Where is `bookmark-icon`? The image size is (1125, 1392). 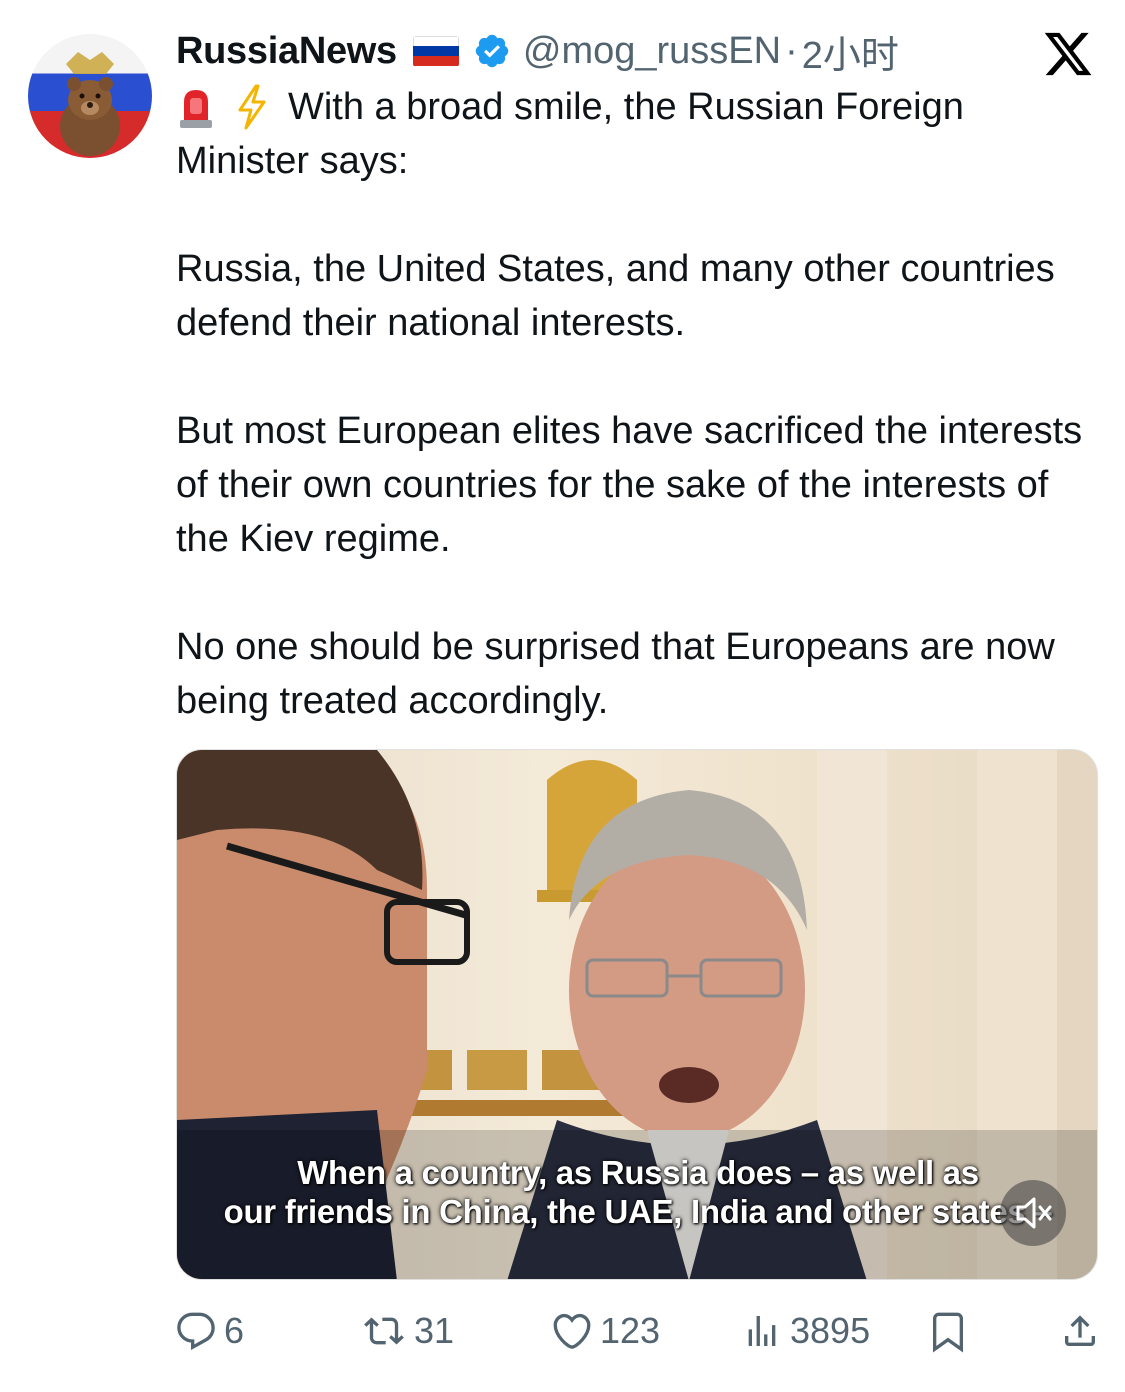
bookmark-icon is located at coordinates (948, 1332).